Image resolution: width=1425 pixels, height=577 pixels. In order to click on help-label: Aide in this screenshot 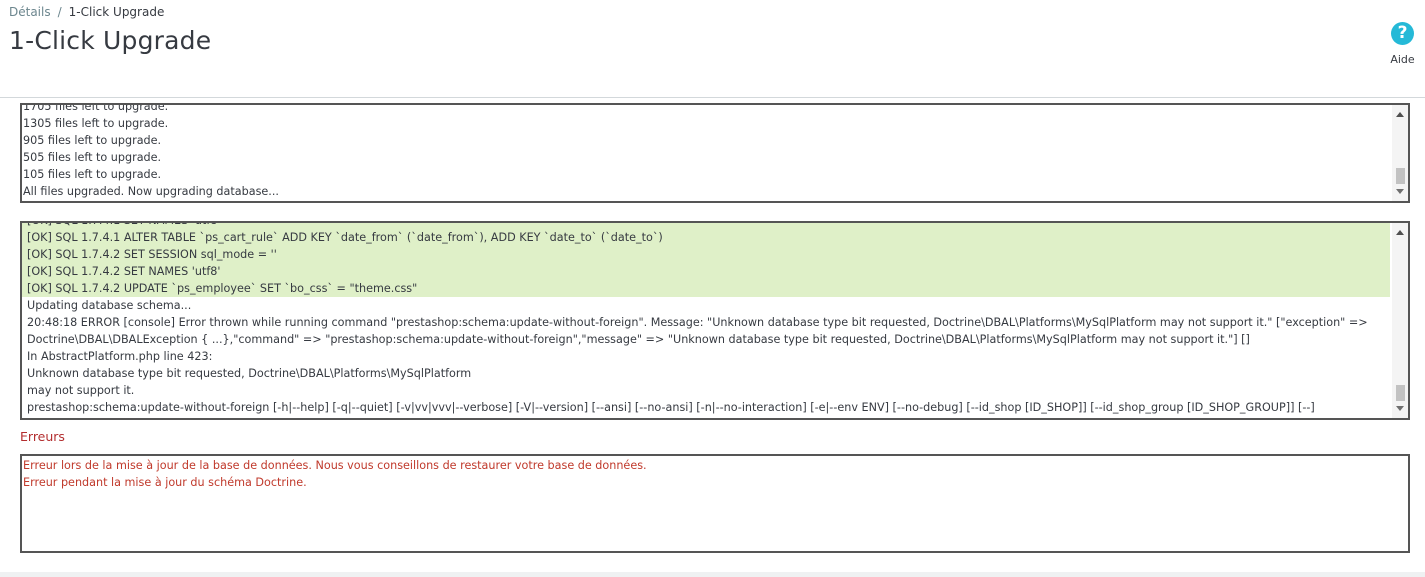, I will do `click(1402, 59)`.